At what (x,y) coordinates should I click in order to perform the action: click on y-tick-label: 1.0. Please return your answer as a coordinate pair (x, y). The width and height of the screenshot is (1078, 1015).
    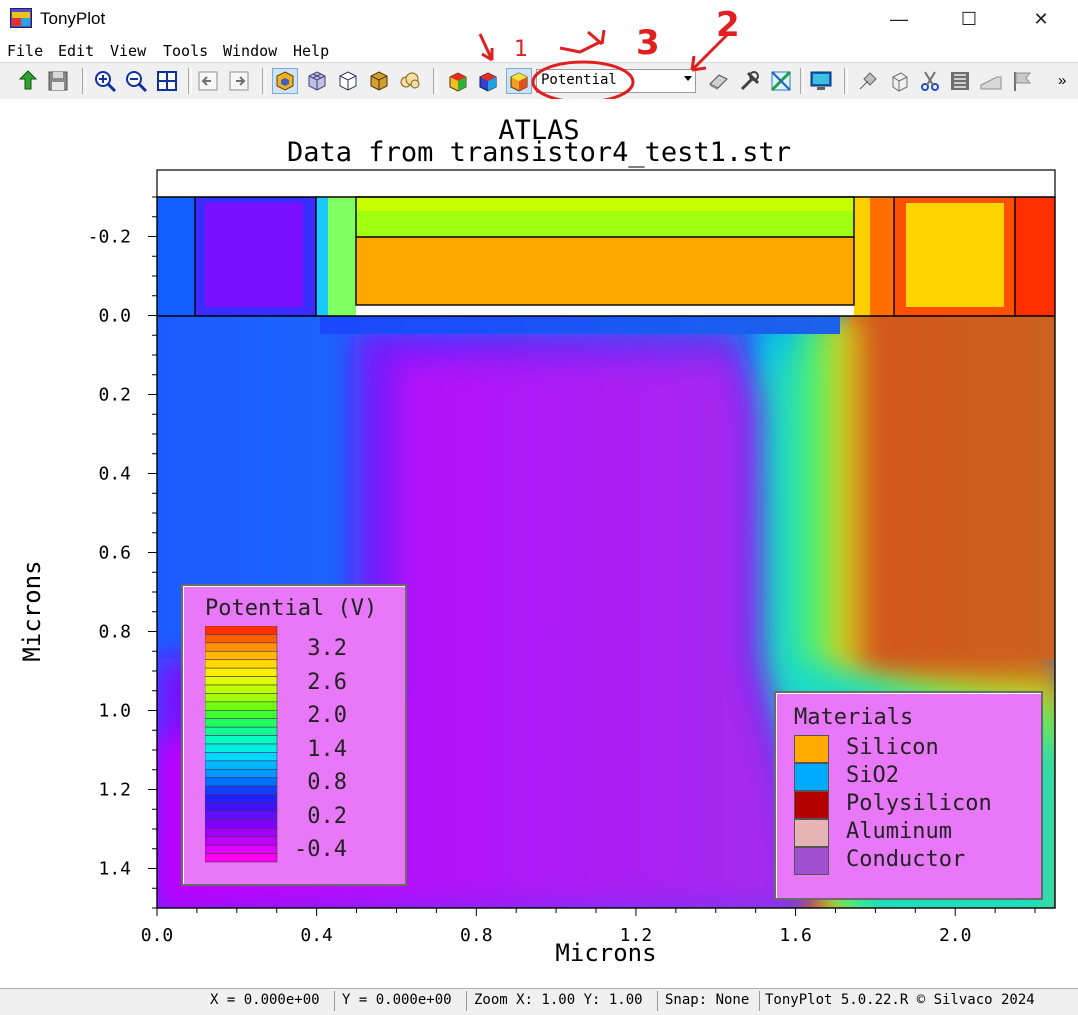
    Looking at the image, I should click on (114, 711).